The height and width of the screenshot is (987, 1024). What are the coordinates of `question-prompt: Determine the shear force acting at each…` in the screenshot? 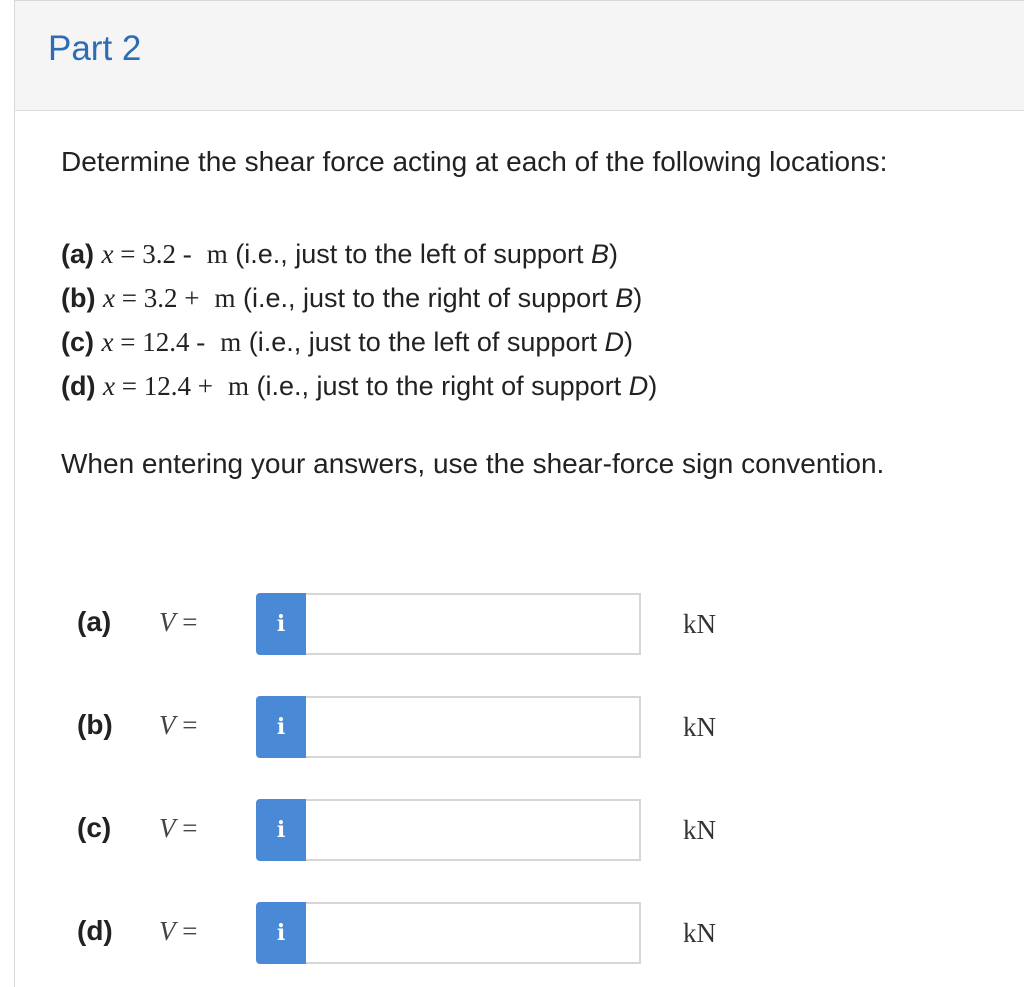 It's located at (474, 161).